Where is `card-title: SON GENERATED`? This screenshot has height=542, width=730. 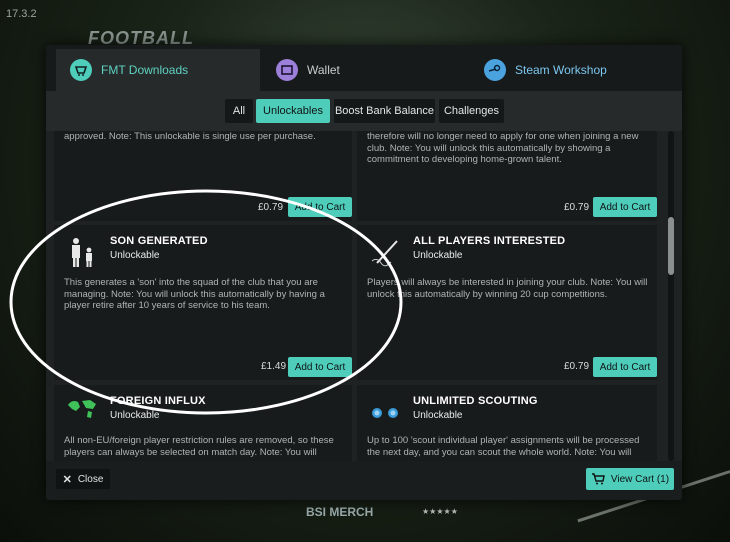
card-title: SON GENERATED is located at coordinates (159, 241).